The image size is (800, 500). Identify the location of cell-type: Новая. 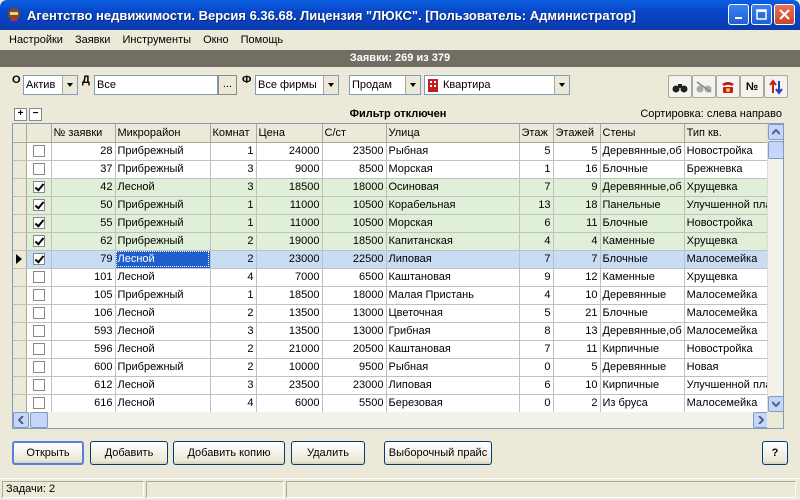
(729, 367).